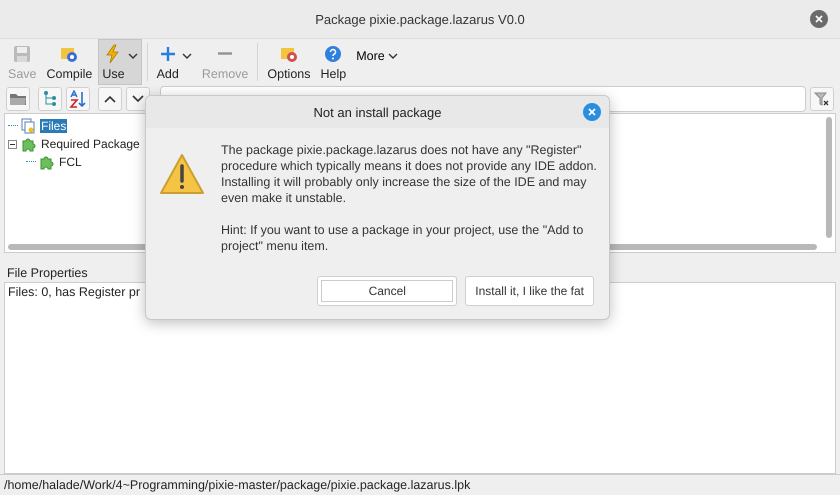 This screenshot has height=495, width=840. What do you see at coordinates (409, 174) in the screenshot?
I see `dialog-message: The package pixie.package.lazarus does not have any "Register" procedure which typically means it does not provide any IDE addon. Installing it will probably only increase the size of the IDE and may even make it unstable.` at bounding box center [409, 174].